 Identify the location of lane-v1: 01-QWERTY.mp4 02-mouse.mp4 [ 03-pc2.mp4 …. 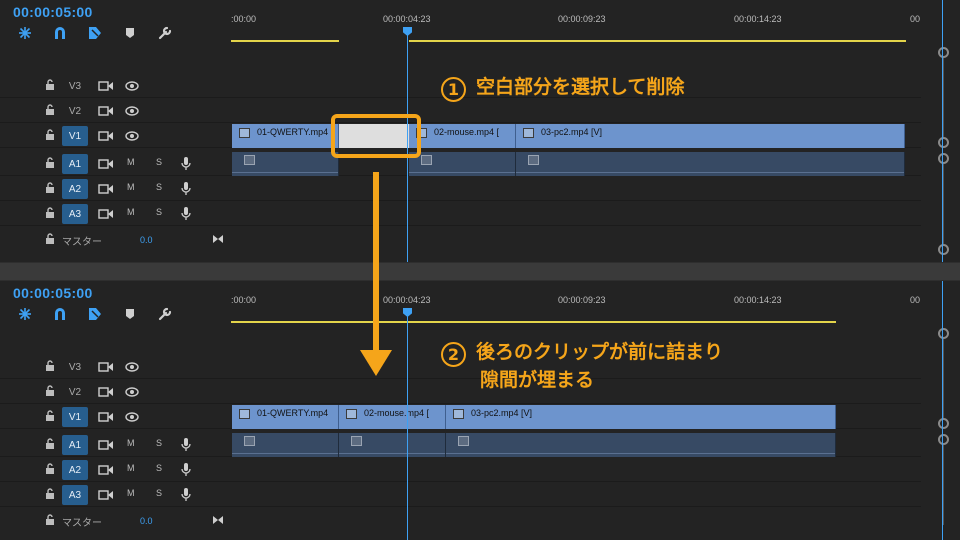
(576, 417).